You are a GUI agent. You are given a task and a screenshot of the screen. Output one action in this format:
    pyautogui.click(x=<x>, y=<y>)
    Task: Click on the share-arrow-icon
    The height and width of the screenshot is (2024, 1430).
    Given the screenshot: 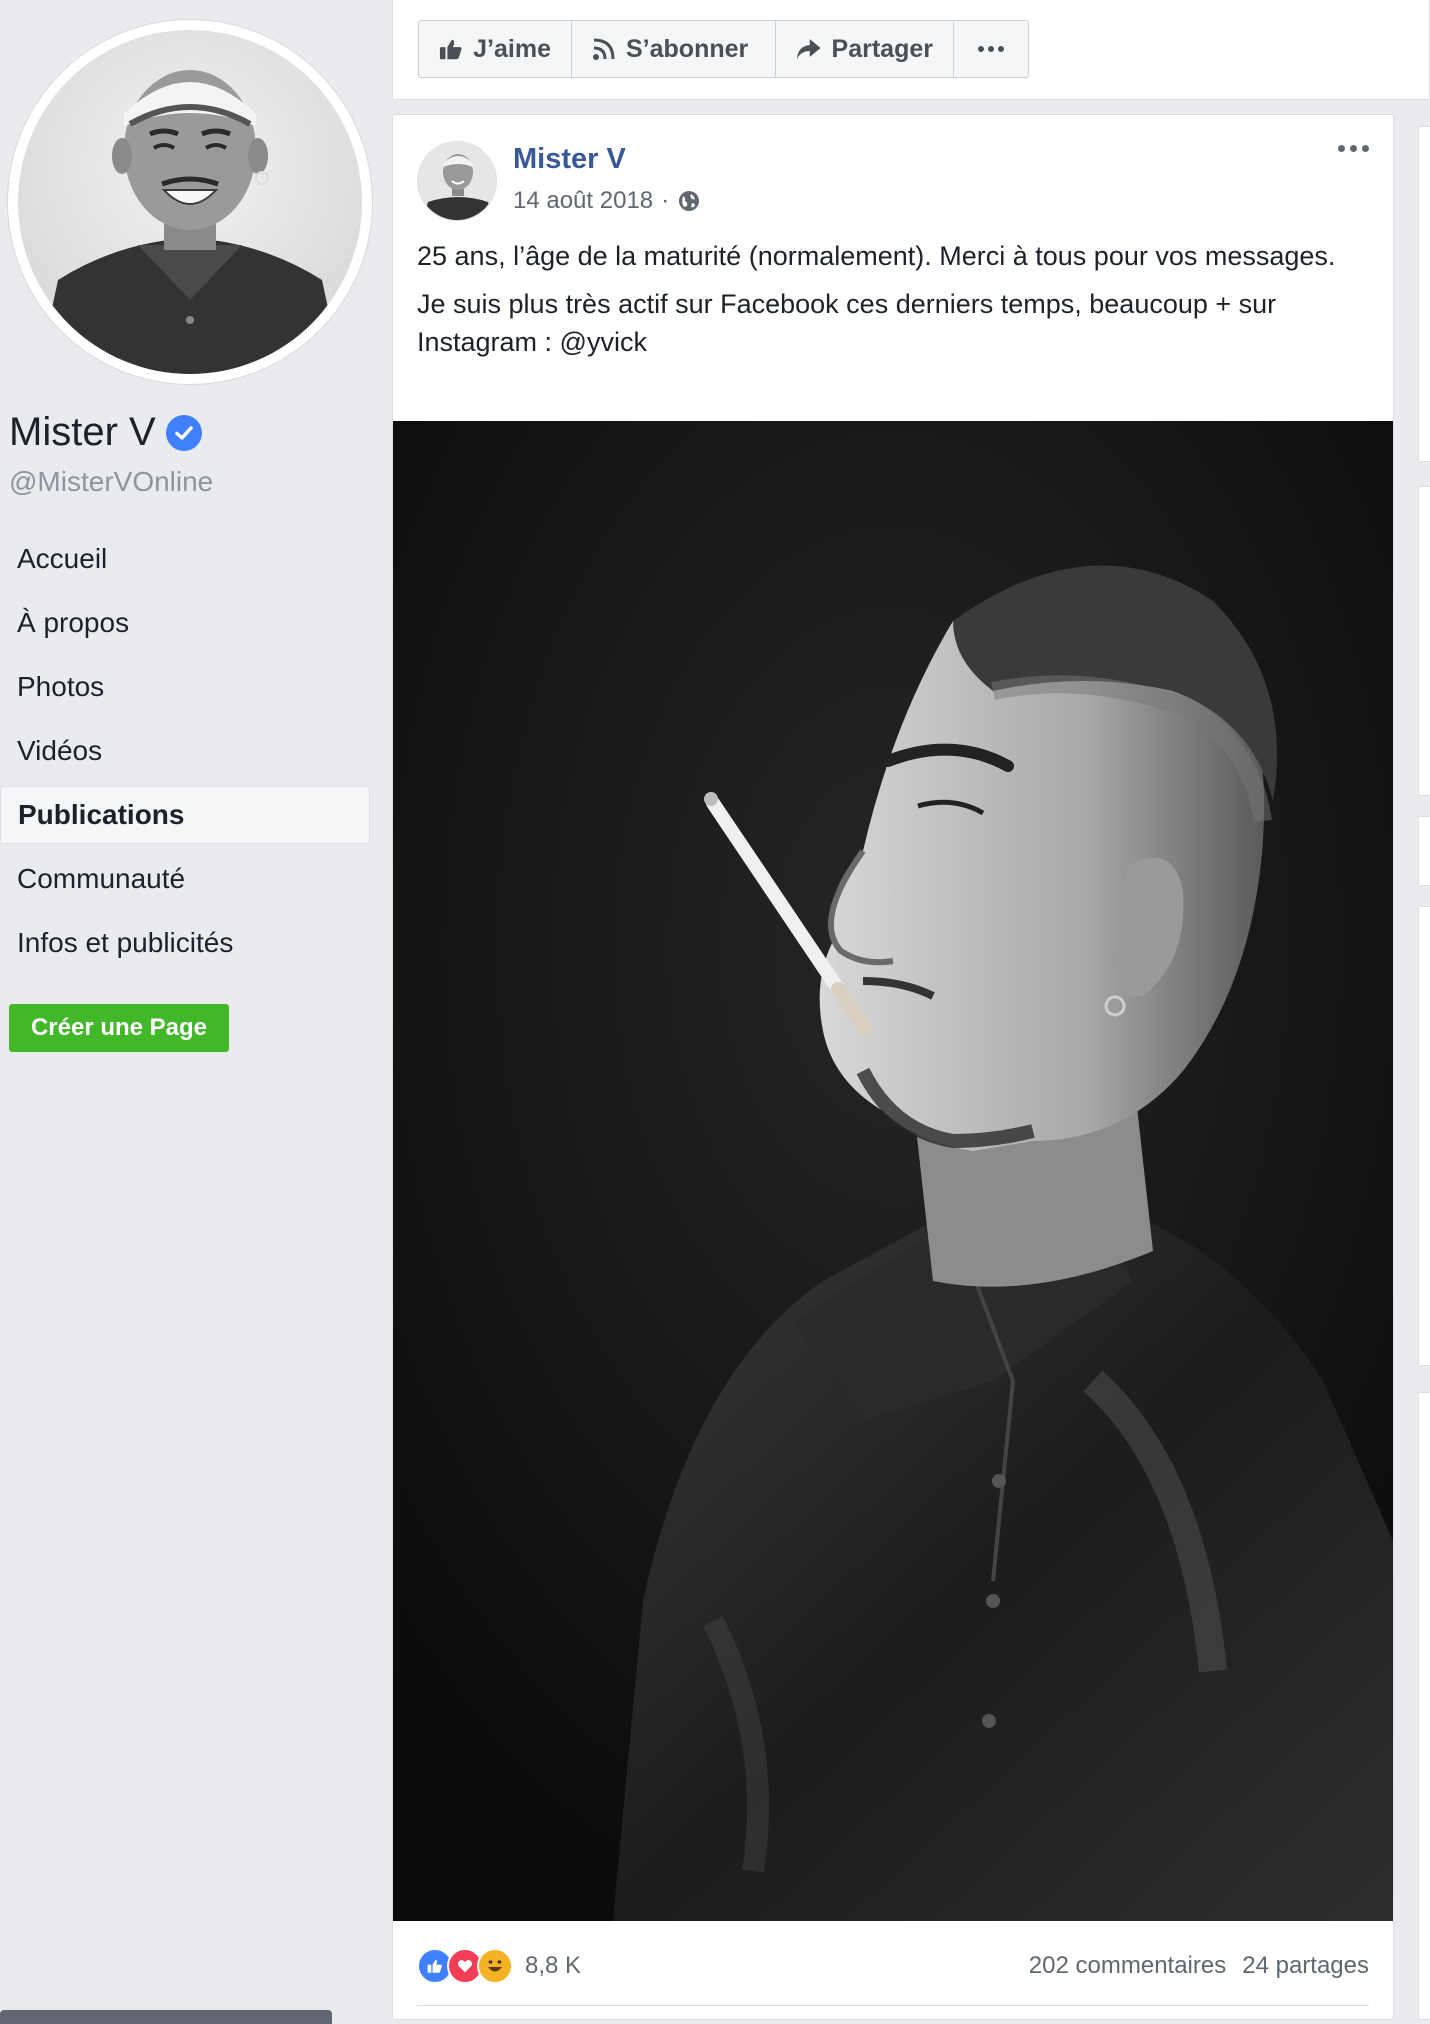 What is the action you would take?
    pyautogui.click(x=808, y=49)
    